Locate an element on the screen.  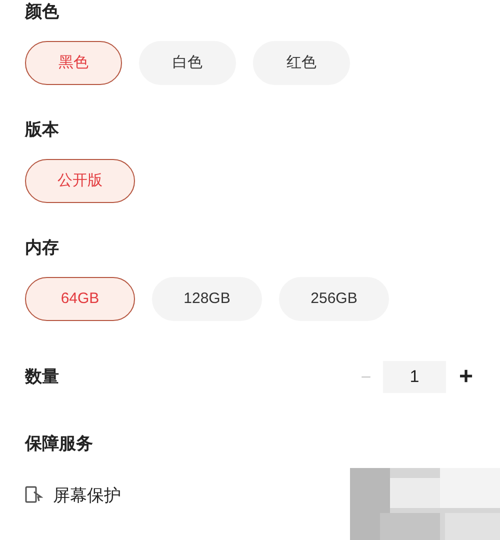
option-chip: 红色 is located at coordinates (301, 63).